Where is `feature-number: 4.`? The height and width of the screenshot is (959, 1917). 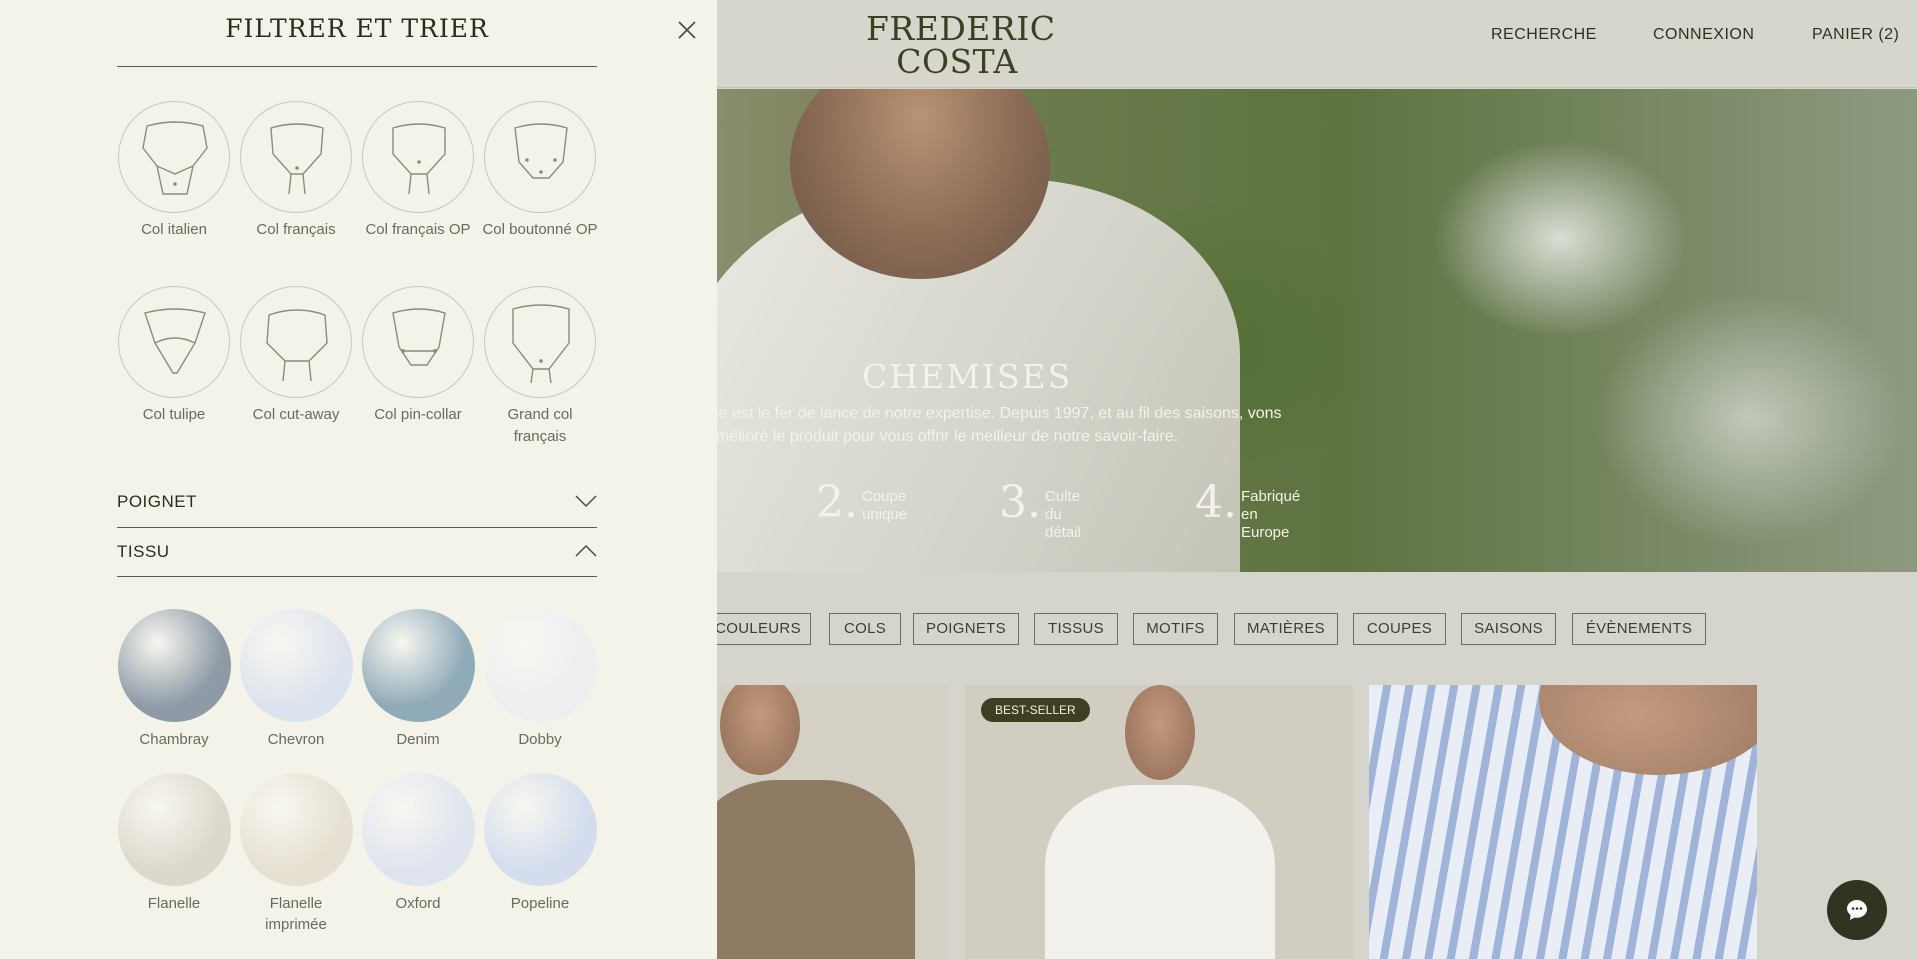
feature-number: 4. is located at coordinates (1216, 502).